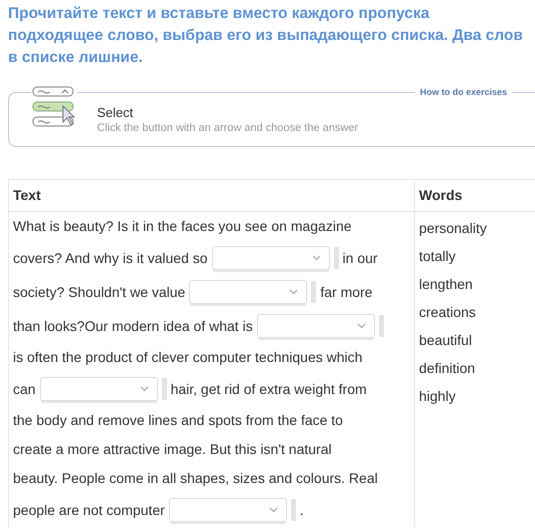 This screenshot has width=535, height=529. Describe the element at coordinates (195, 478) in the screenshot. I see `passage-text: beauty. People come in all shapes, sizes and colours. Real` at that location.